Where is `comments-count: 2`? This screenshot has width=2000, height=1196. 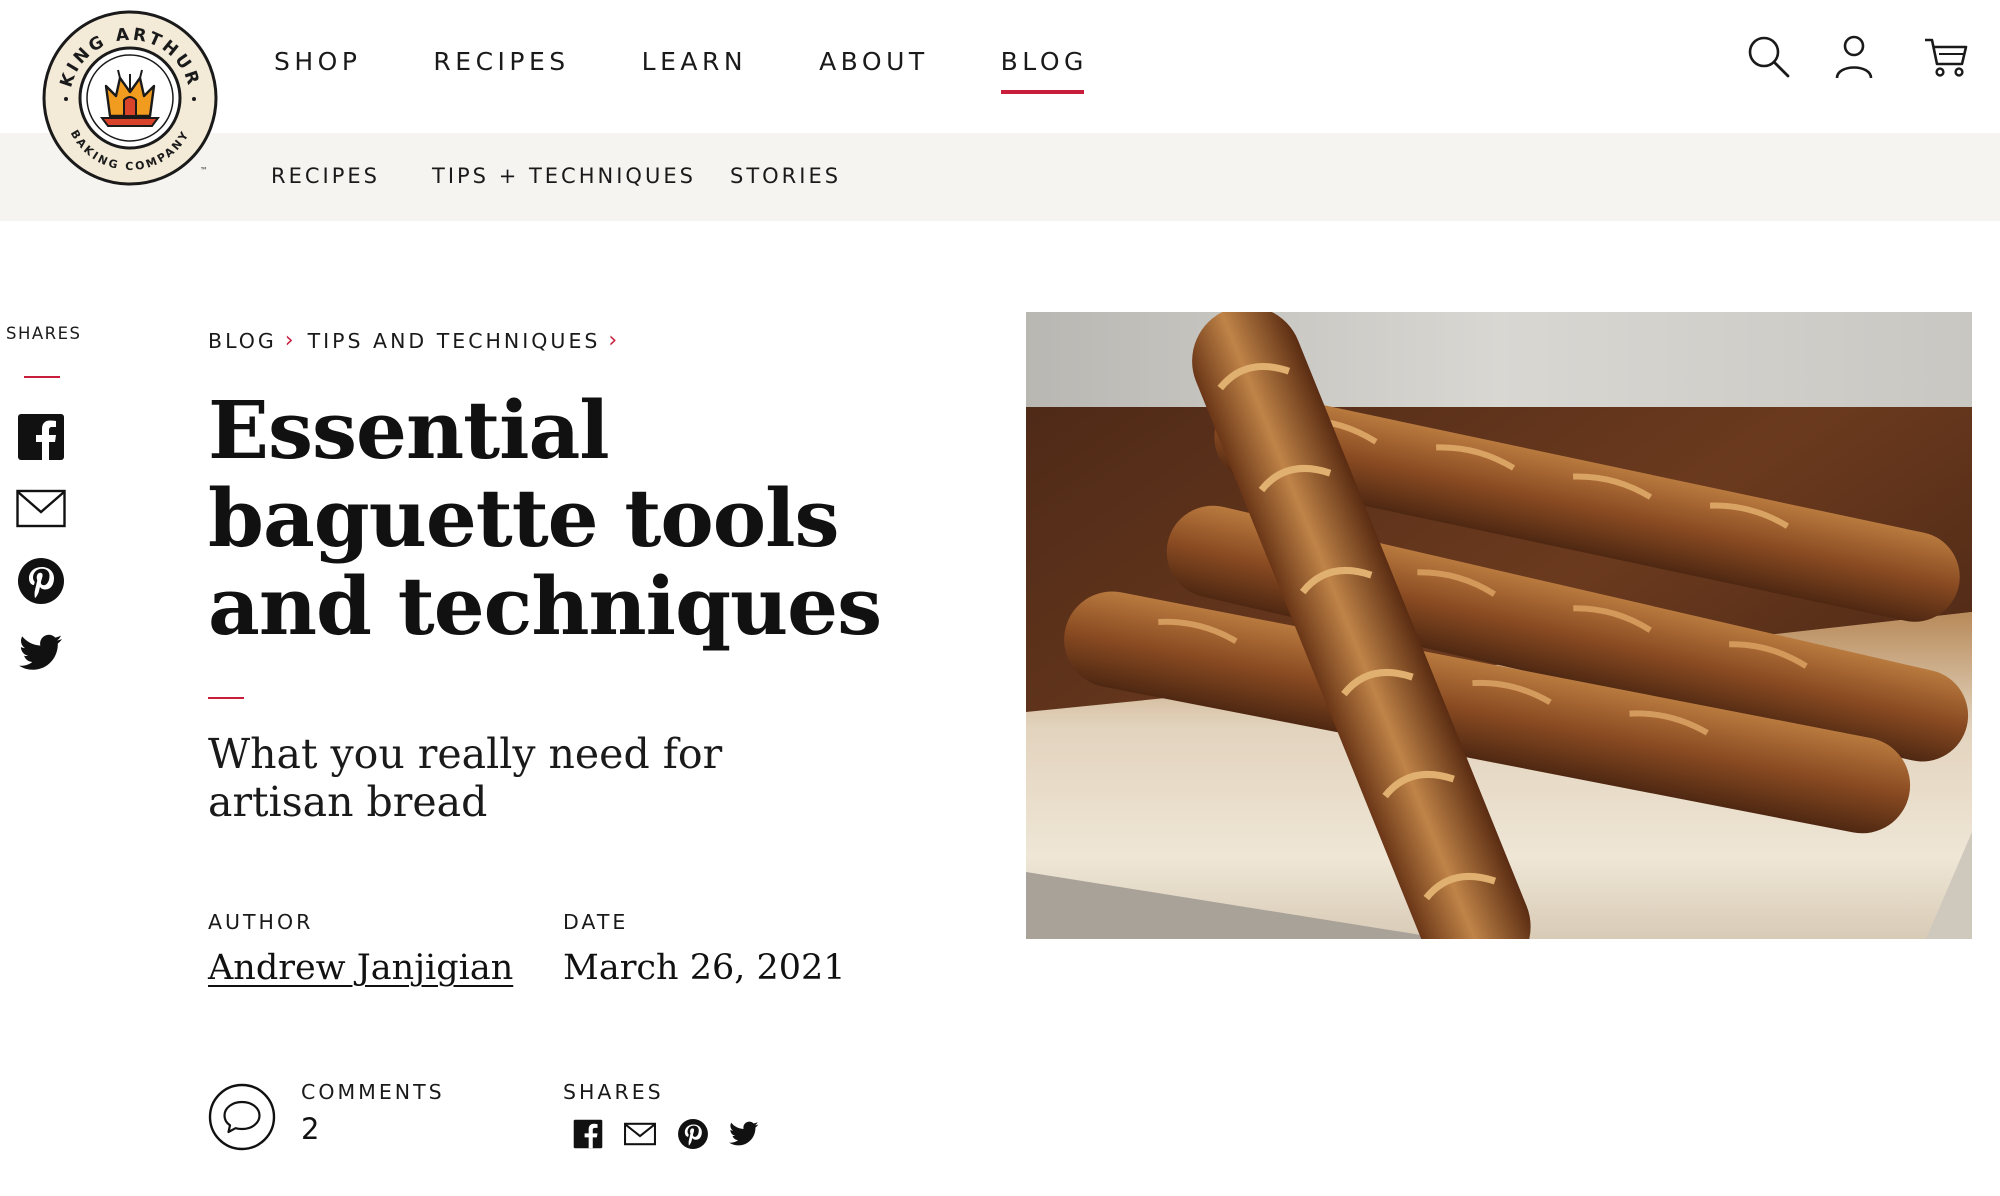 comments-count: 2 is located at coordinates (310, 1129).